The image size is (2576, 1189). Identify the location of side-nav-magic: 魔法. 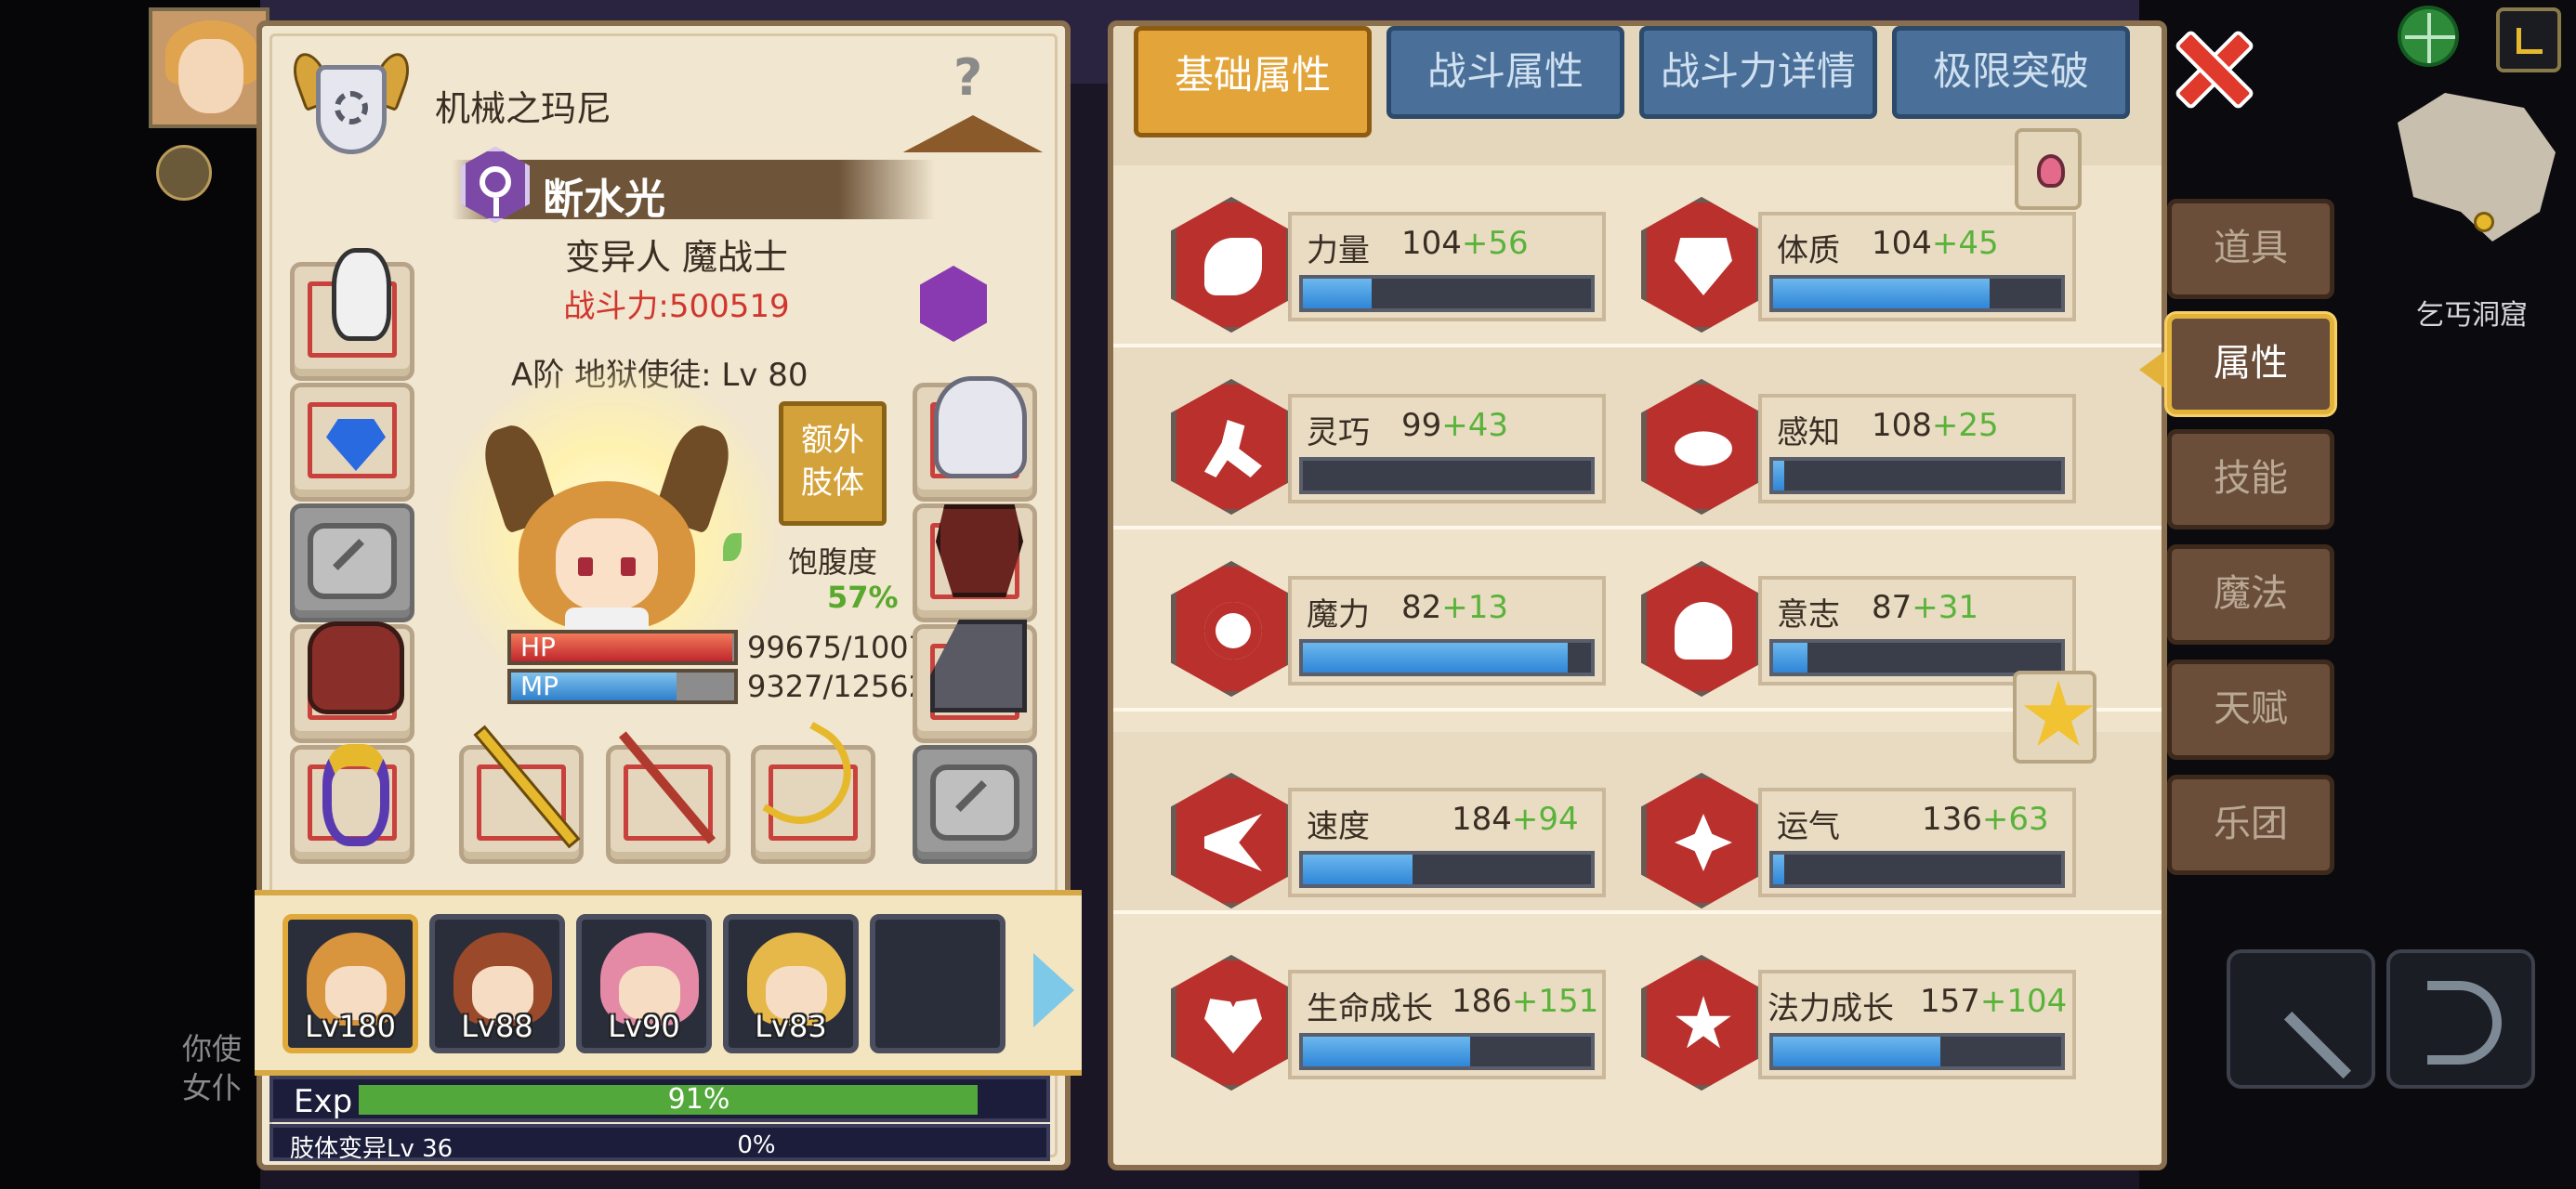
(2250, 594).